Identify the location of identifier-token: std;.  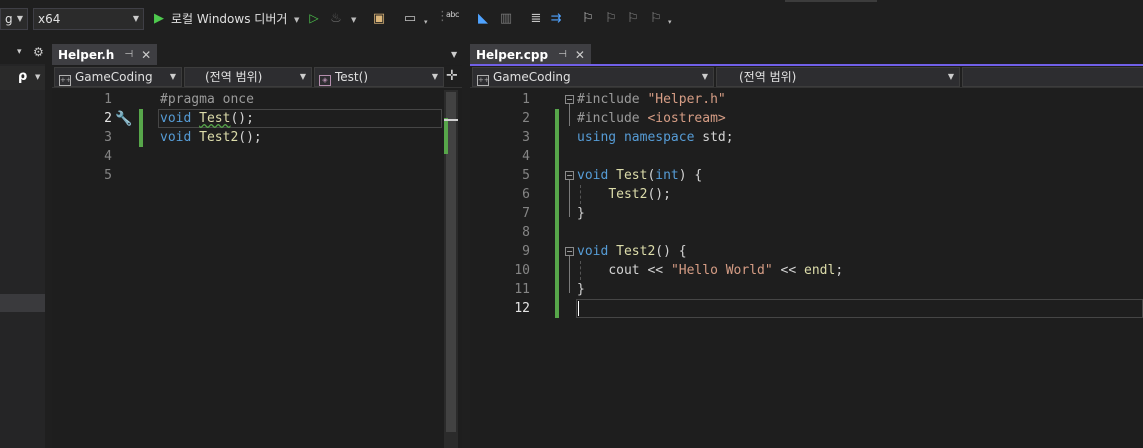
(718, 137).